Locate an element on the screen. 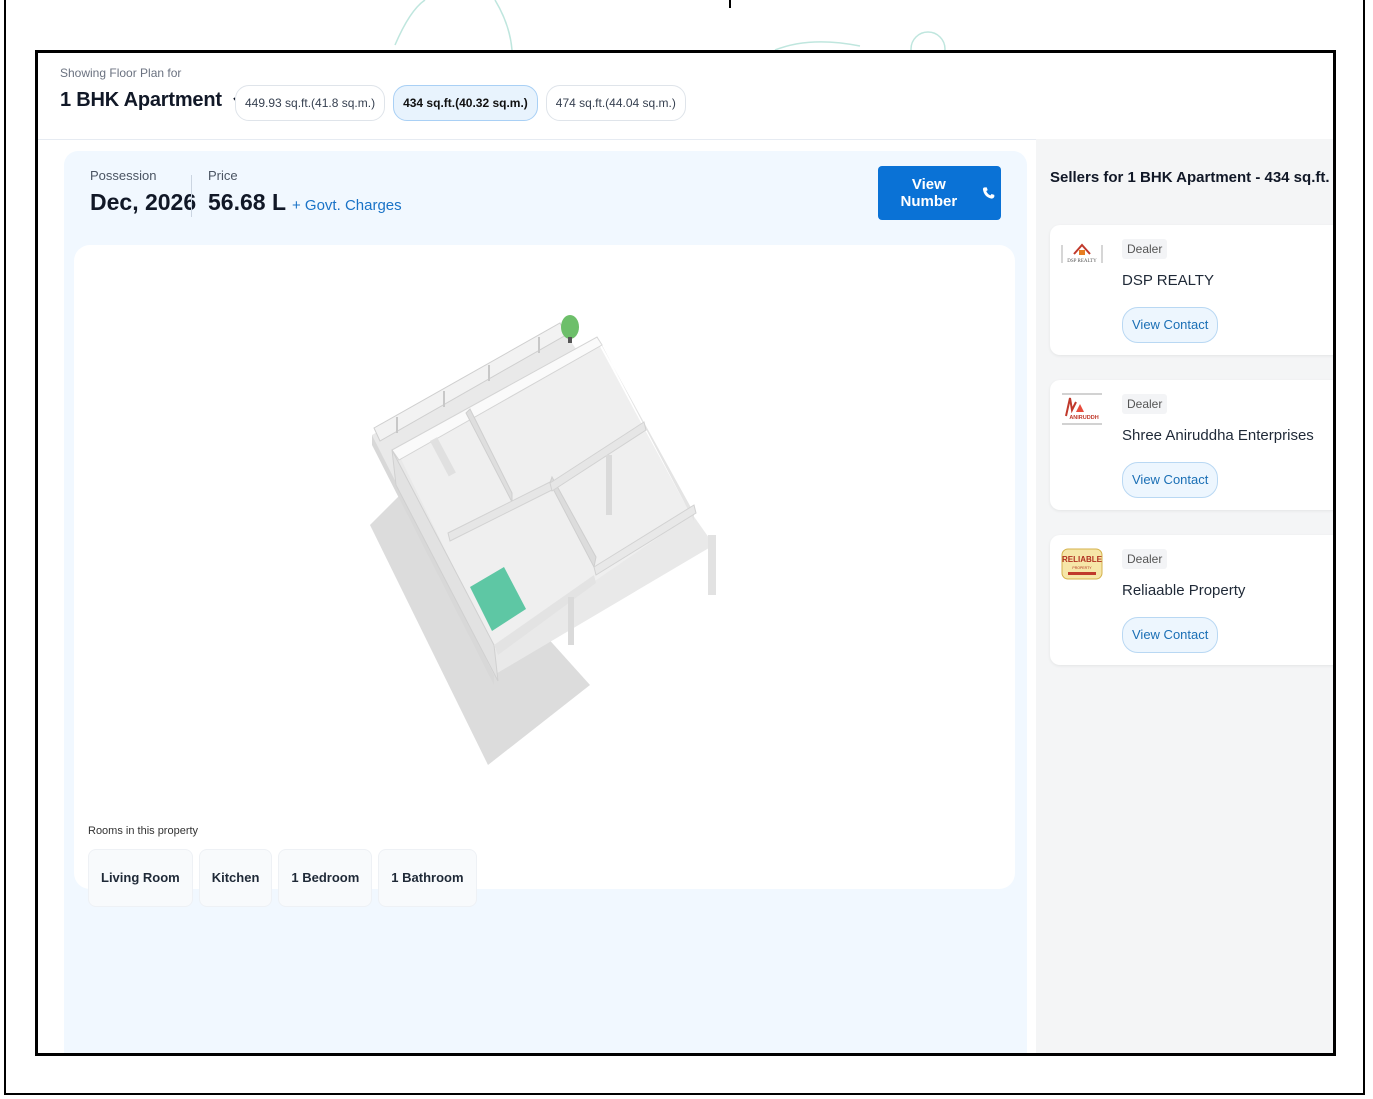 Image resolution: width=1373 pixels, height=1099 pixels. price-label: Price is located at coordinates (223, 175).